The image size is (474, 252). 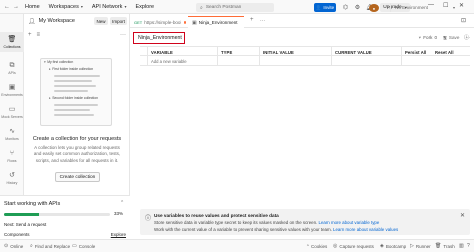 I want to click on cookies-button: ◔ Cookies, so click(x=316, y=246).